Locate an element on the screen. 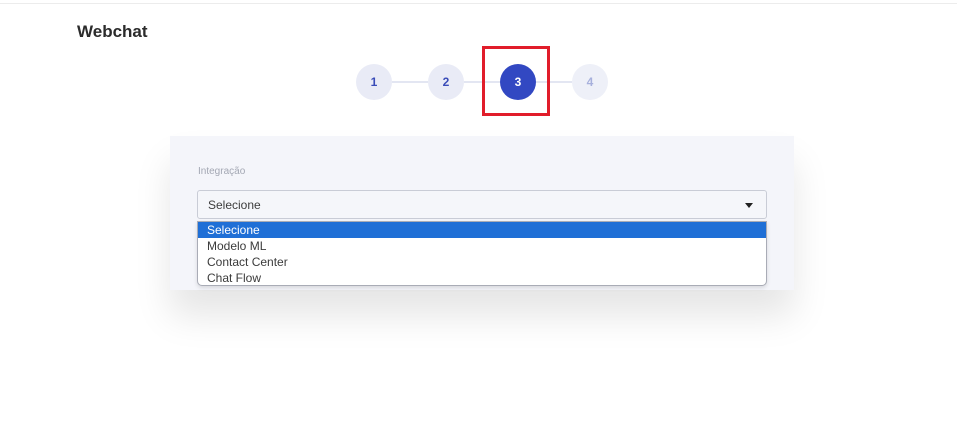 The image size is (957, 441). step-4: 4 is located at coordinates (590, 82).